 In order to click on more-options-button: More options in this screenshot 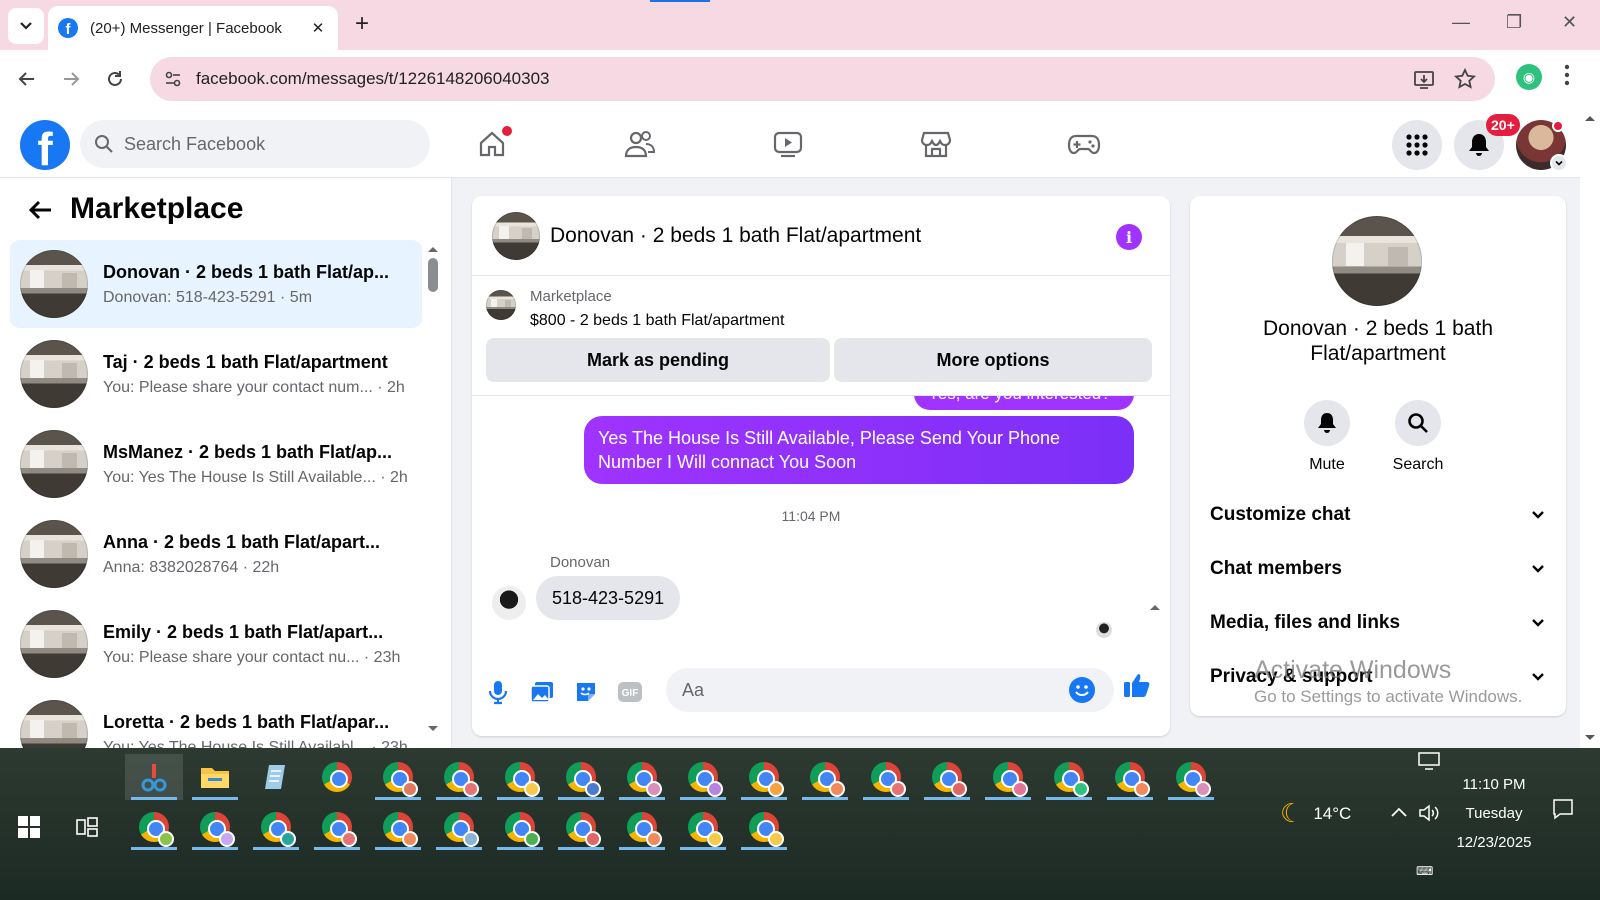, I will do `click(993, 360)`.